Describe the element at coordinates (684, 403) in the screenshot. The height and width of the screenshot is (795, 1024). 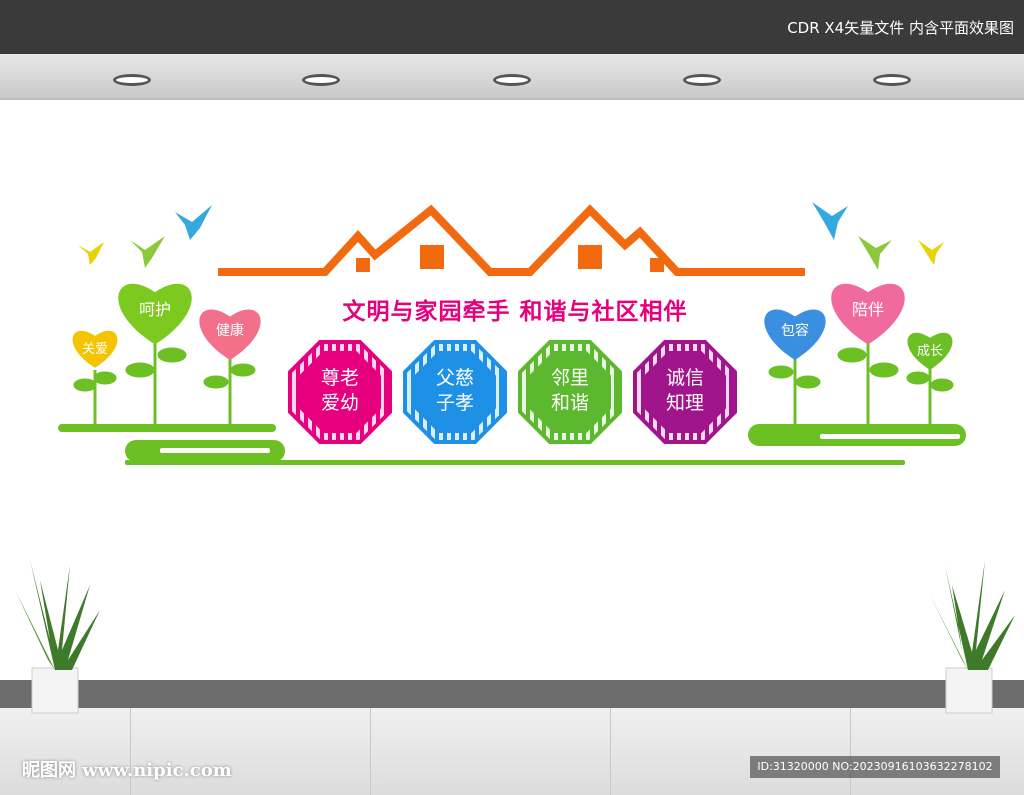
I see `panel-line-2: 知理` at that location.